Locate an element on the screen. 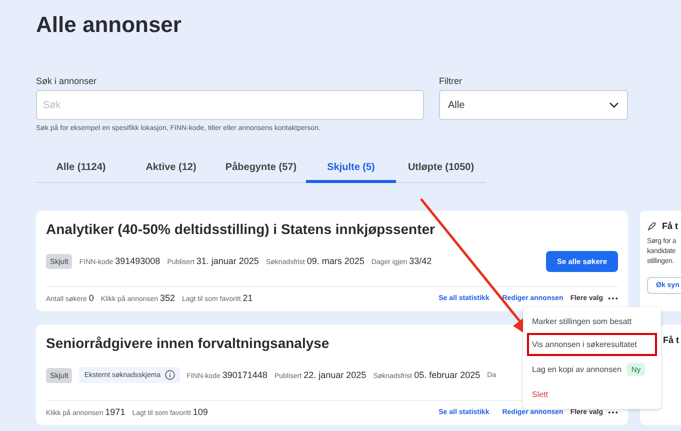 The height and width of the screenshot is (431, 681). filter-dropdown: Alle is located at coordinates (533, 105).